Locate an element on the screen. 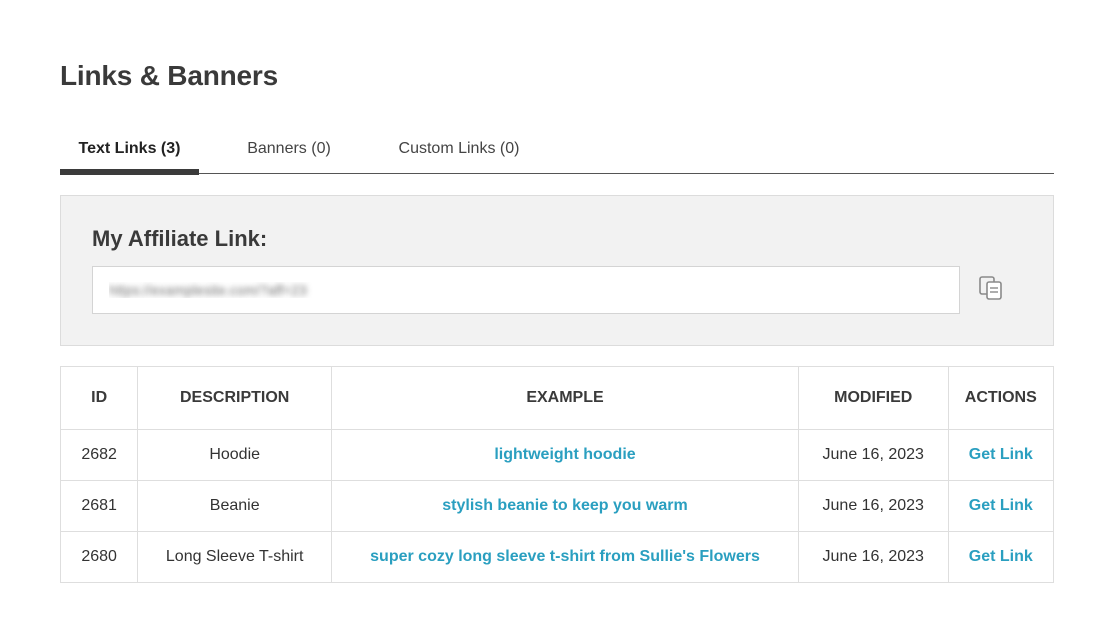 This screenshot has width=1116, height=638. example-link: lightweight hoodie is located at coordinates (564, 454).